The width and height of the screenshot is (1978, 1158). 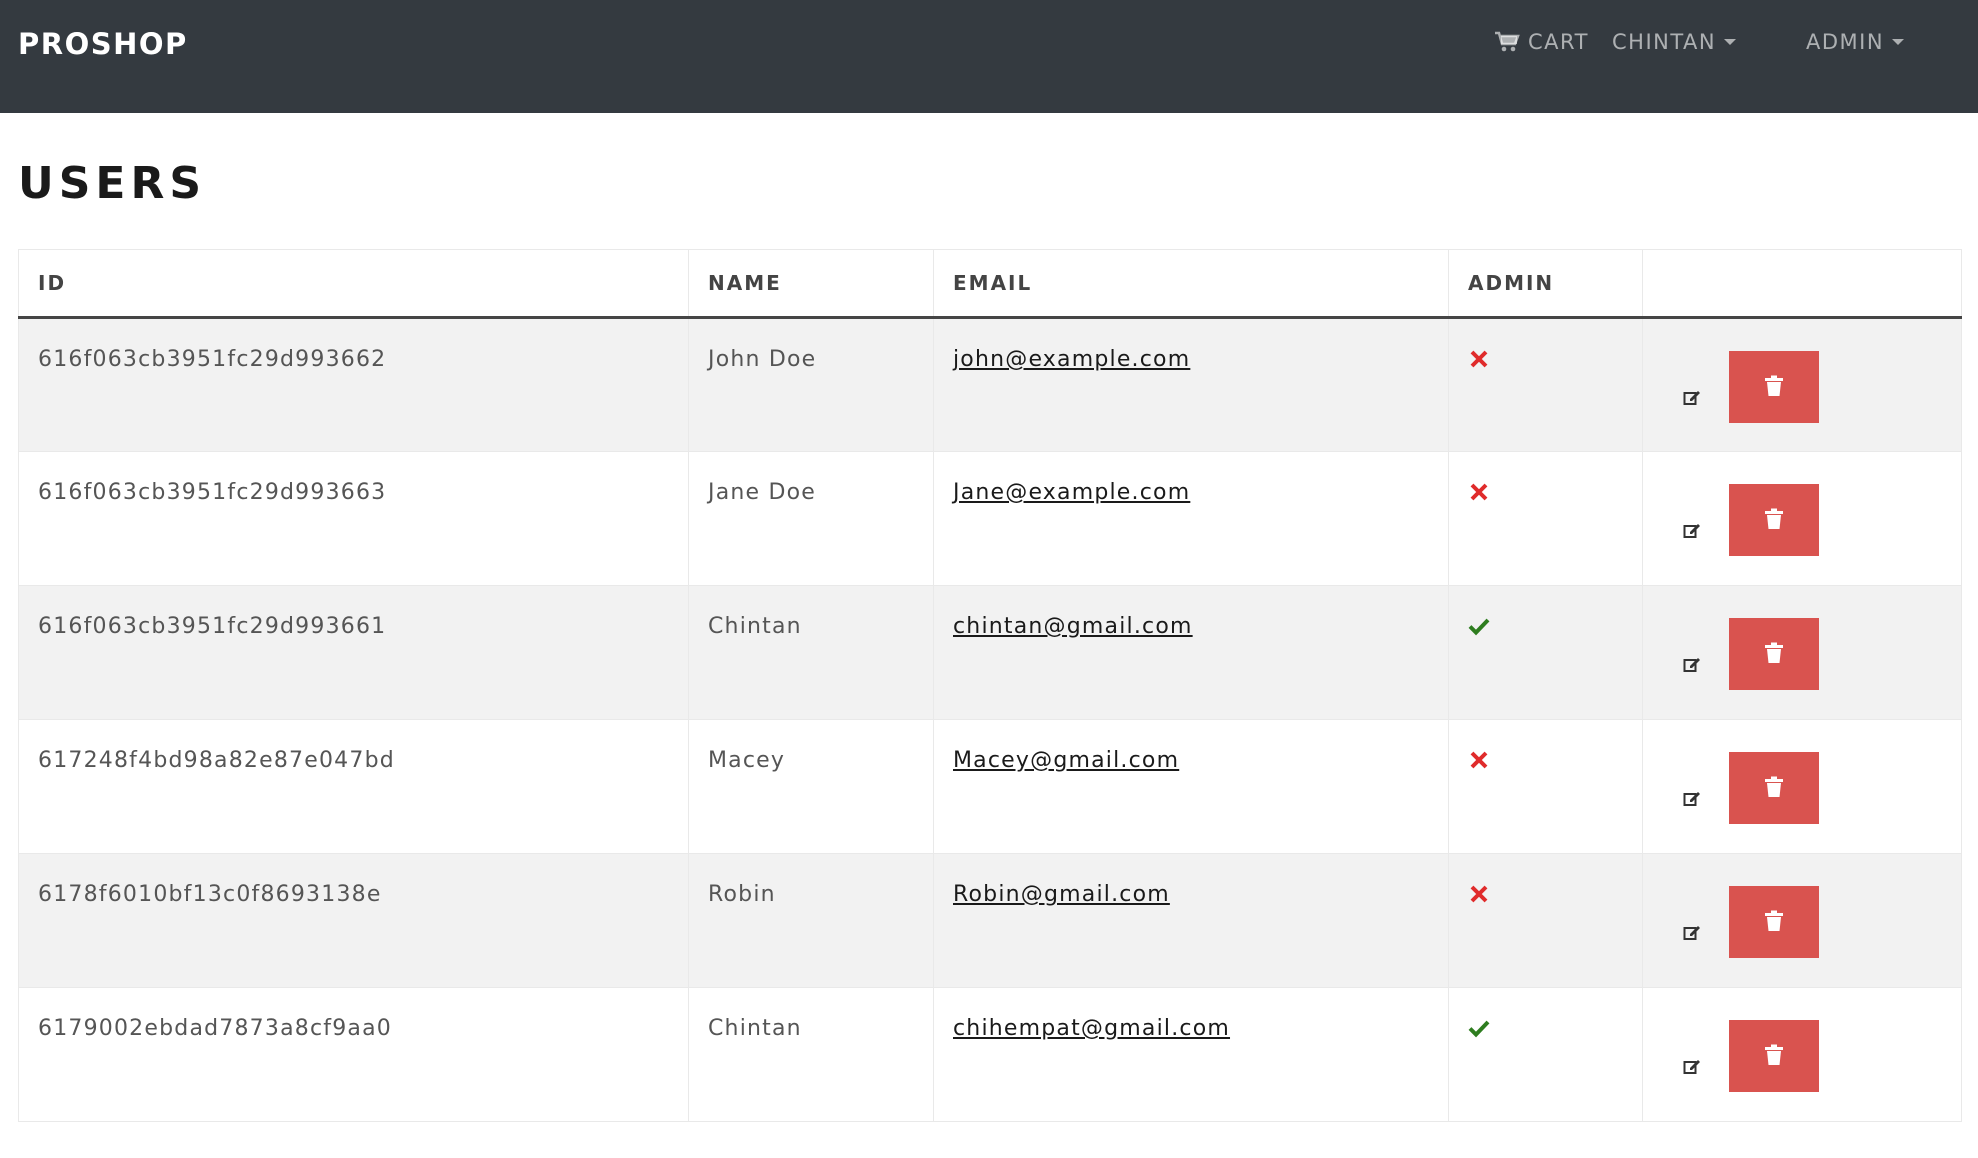 I want to click on user-id-cell: 6179002ebdad7873a8cf9aa0, so click(x=353, y=1054).